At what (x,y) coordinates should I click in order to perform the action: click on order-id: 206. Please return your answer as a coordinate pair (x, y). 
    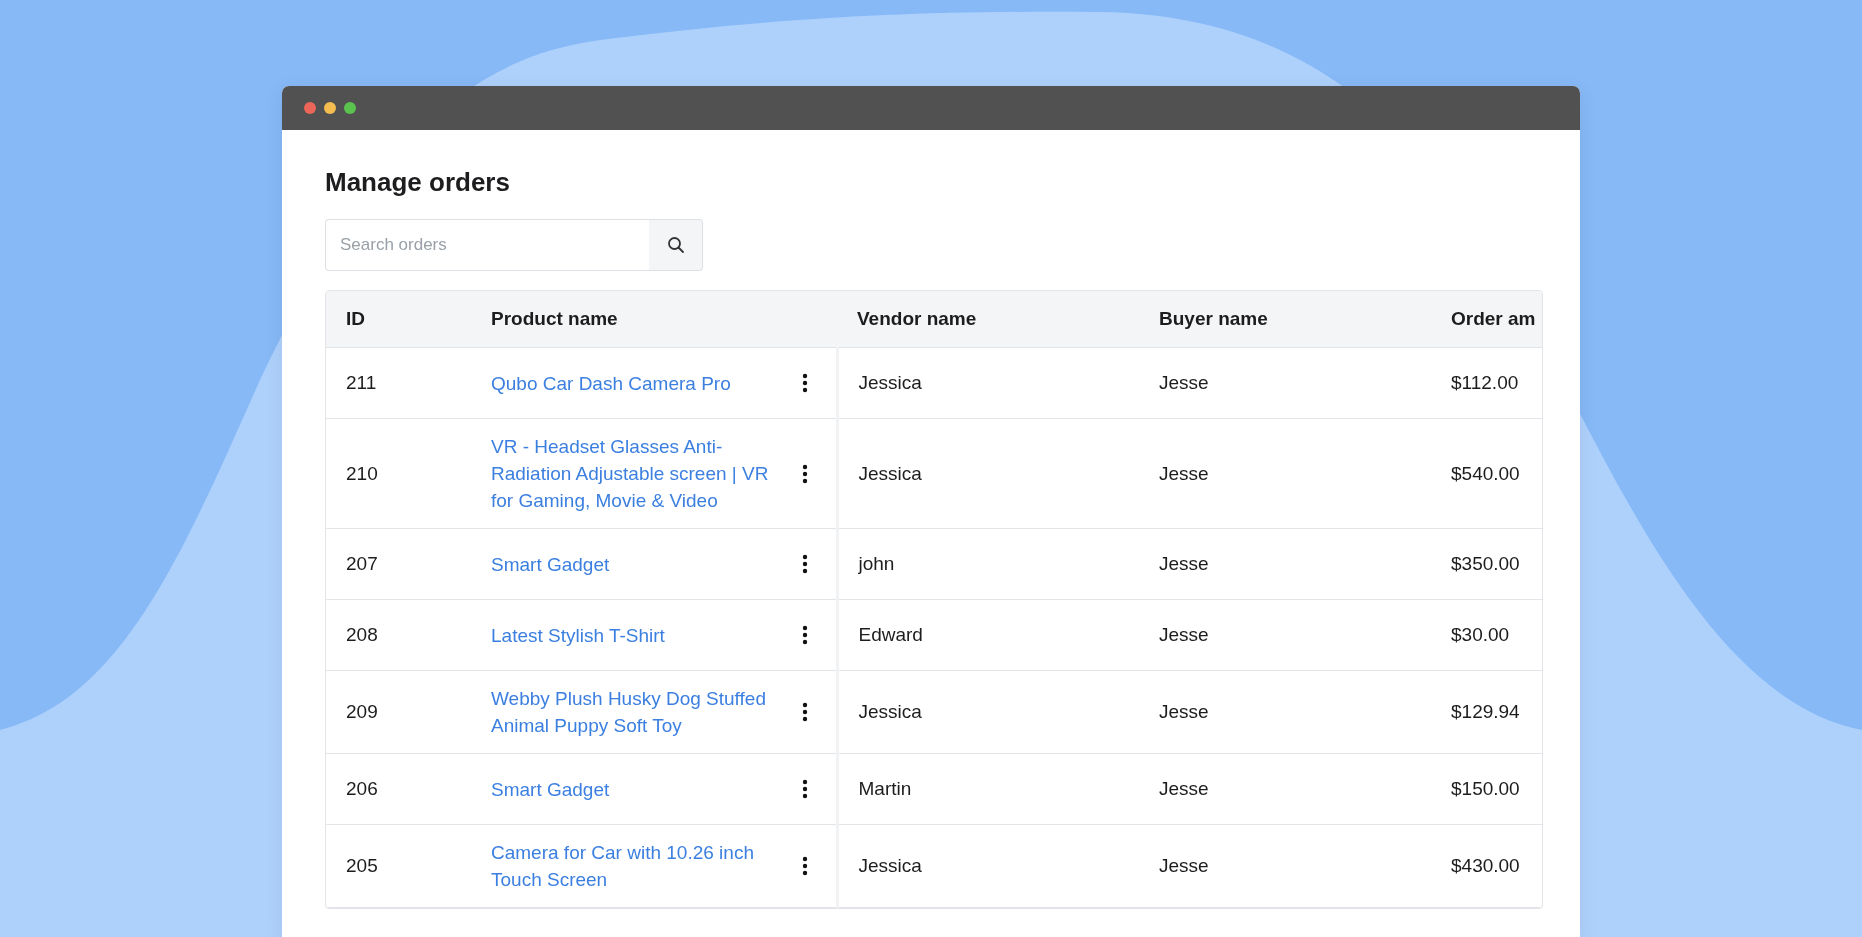
    Looking at the image, I should click on (362, 788).